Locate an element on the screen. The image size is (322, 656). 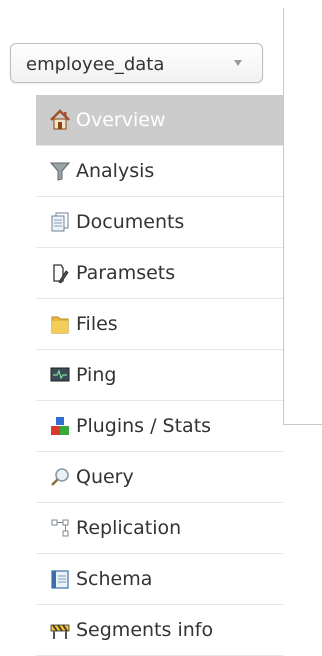
menu-item-overview: Overview is located at coordinates (159, 120).